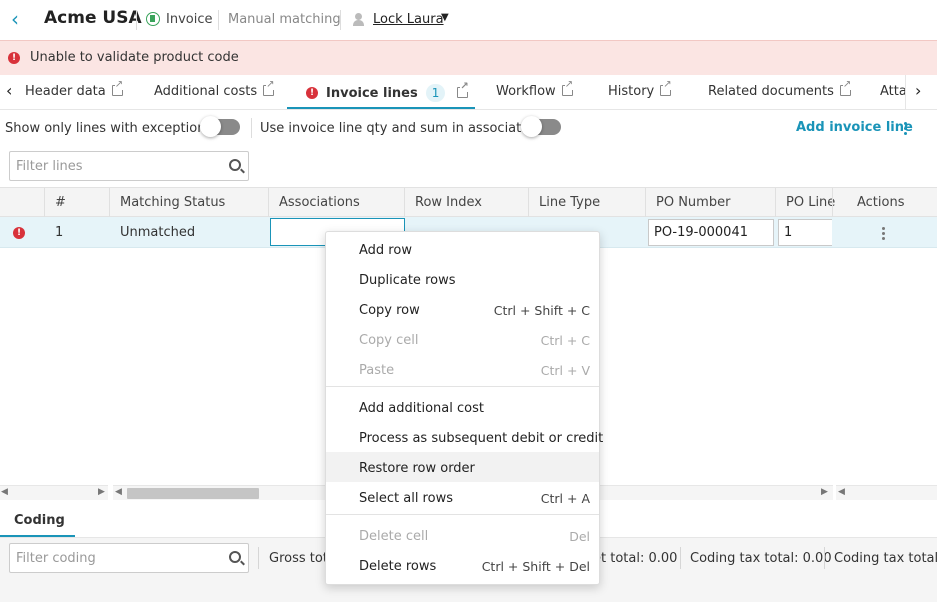 The width and height of the screenshot is (937, 602). What do you see at coordinates (60, 202) in the screenshot?
I see `column-header-number: #` at bounding box center [60, 202].